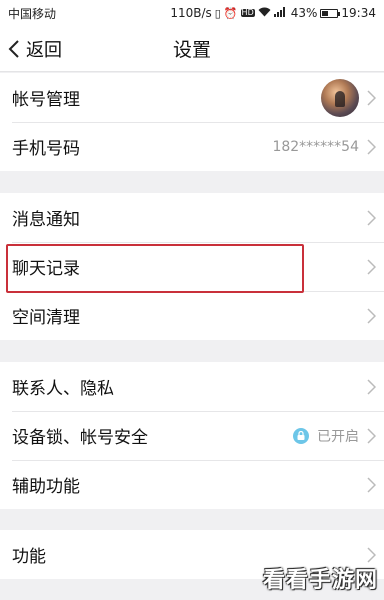 This screenshot has height=600, width=384. Describe the element at coordinates (46, 149) in the screenshot. I see `settings-item-label: 手机号码` at that location.